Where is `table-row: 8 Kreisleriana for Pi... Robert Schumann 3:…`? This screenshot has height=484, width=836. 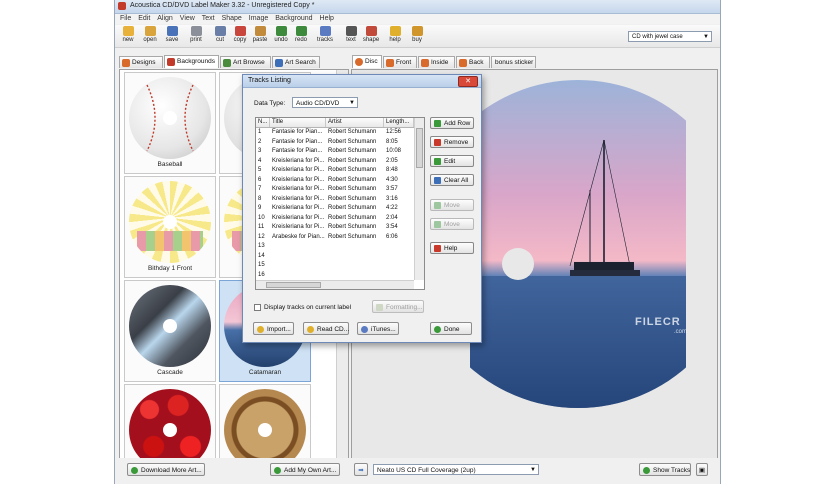
table-row: 8 Kreisleriana for Pi... Robert Schumann 3:… is located at coordinates (335, 199).